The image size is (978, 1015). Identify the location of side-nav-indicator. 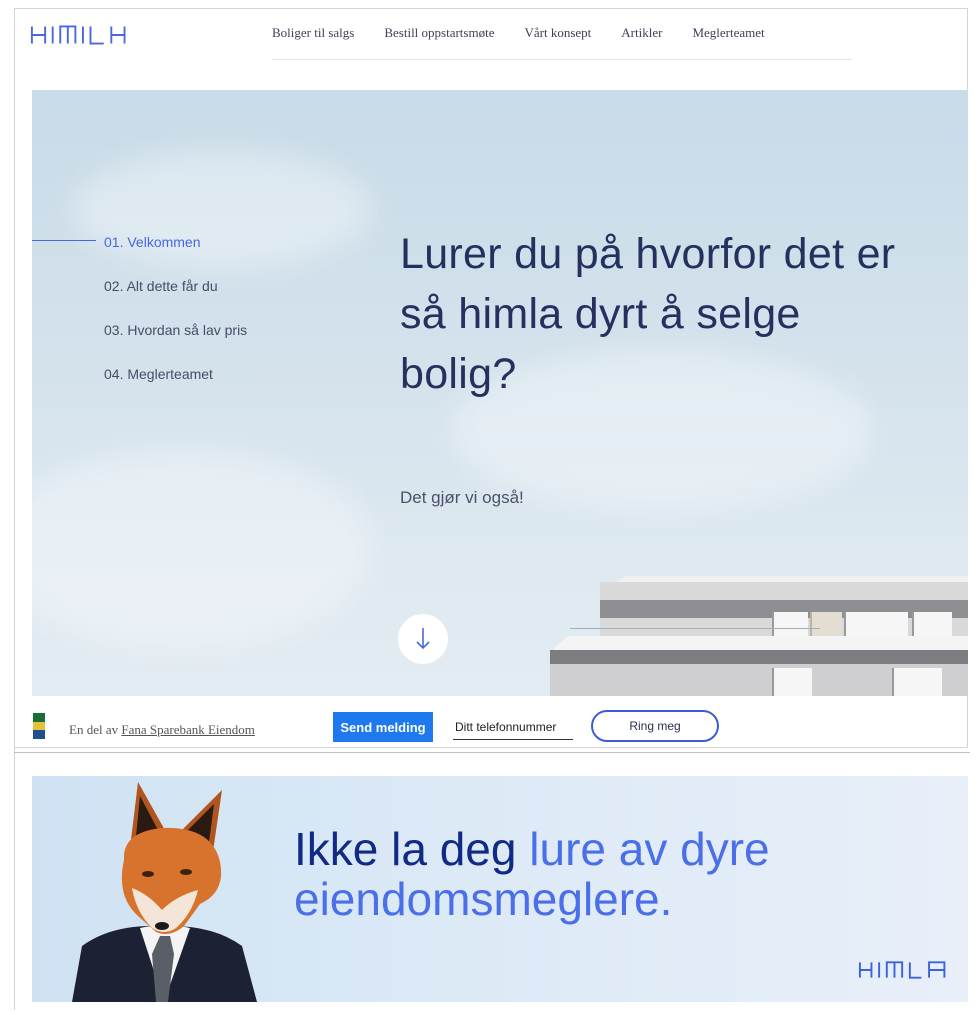
(64, 240).